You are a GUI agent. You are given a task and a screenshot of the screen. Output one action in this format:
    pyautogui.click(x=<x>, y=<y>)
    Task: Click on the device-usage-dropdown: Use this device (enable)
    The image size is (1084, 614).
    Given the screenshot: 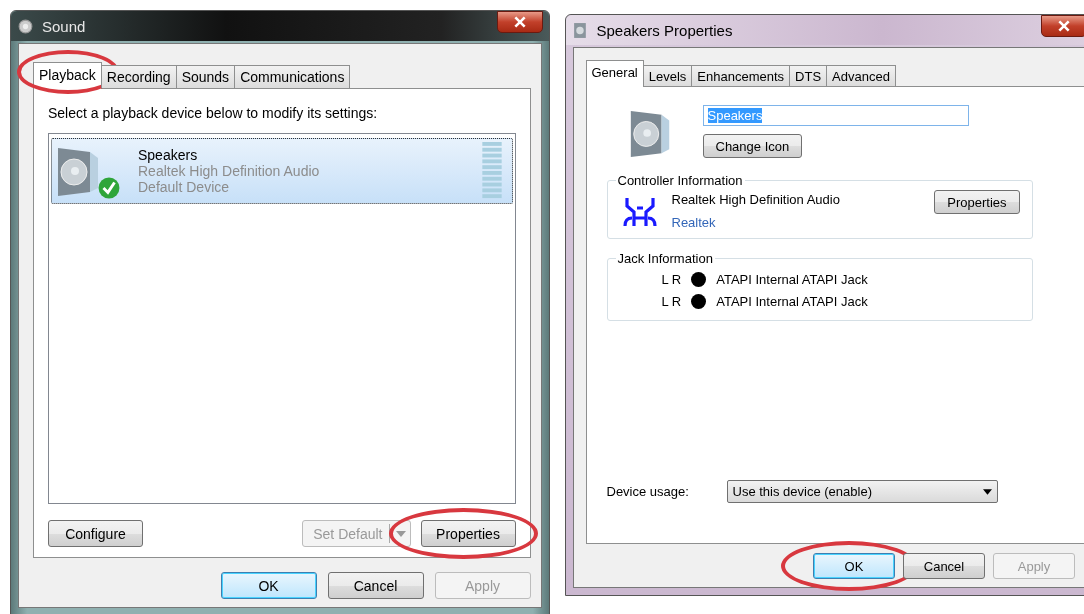 What is the action you would take?
    pyautogui.click(x=862, y=491)
    